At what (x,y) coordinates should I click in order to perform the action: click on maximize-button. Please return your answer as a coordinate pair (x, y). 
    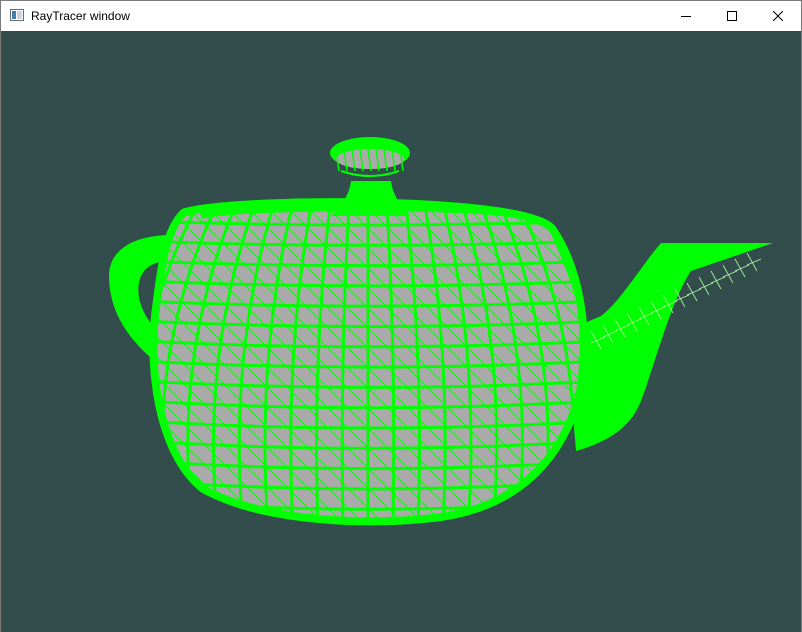
    Looking at the image, I should click on (732, 16).